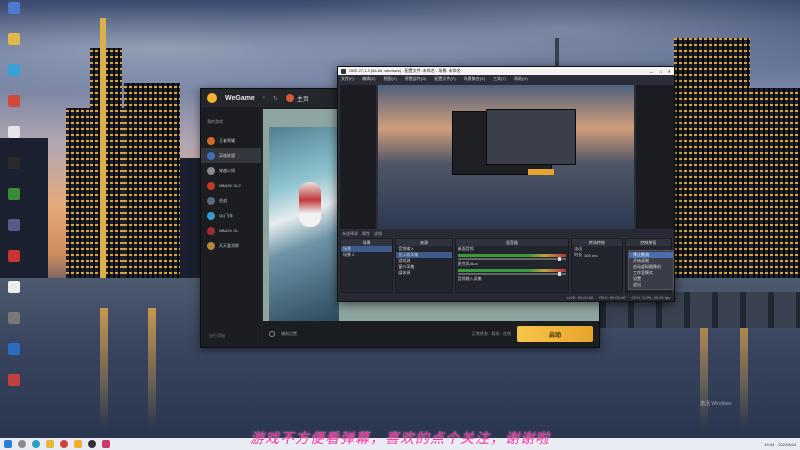 The width and height of the screenshot is (800, 450). Describe the element at coordinates (596, 255) in the screenshot. I see `transition-duration: 时长 300 ms` at that location.